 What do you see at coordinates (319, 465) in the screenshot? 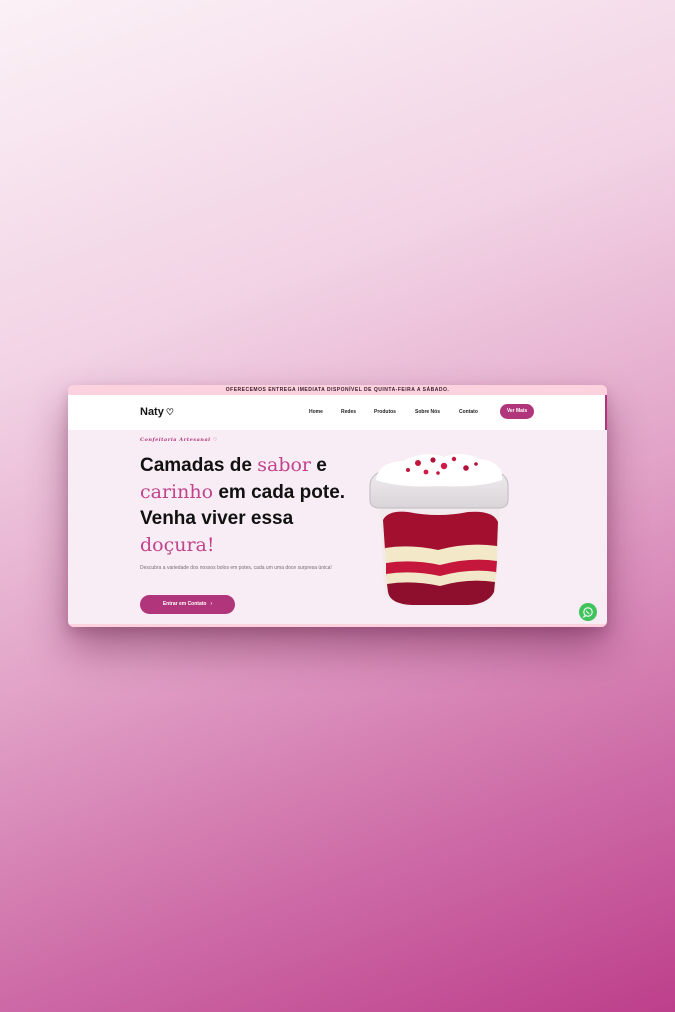
I see `headline-text-2: e` at bounding box center [319, 465].